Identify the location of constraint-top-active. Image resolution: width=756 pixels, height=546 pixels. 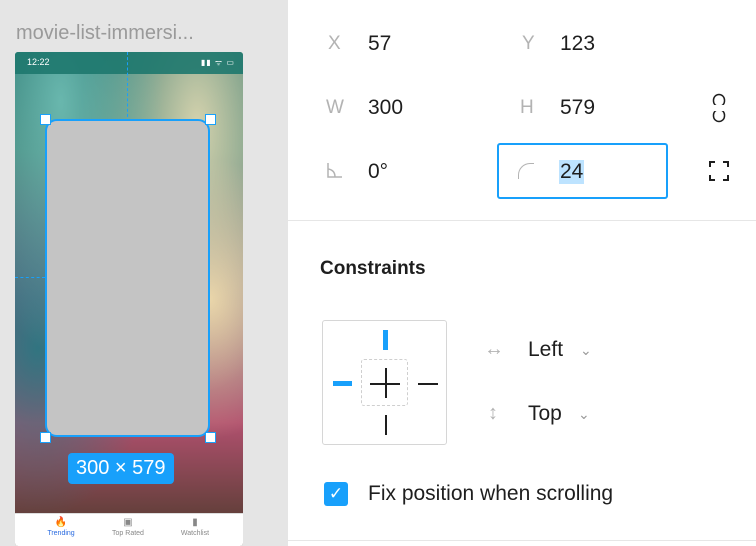
(385, 340).